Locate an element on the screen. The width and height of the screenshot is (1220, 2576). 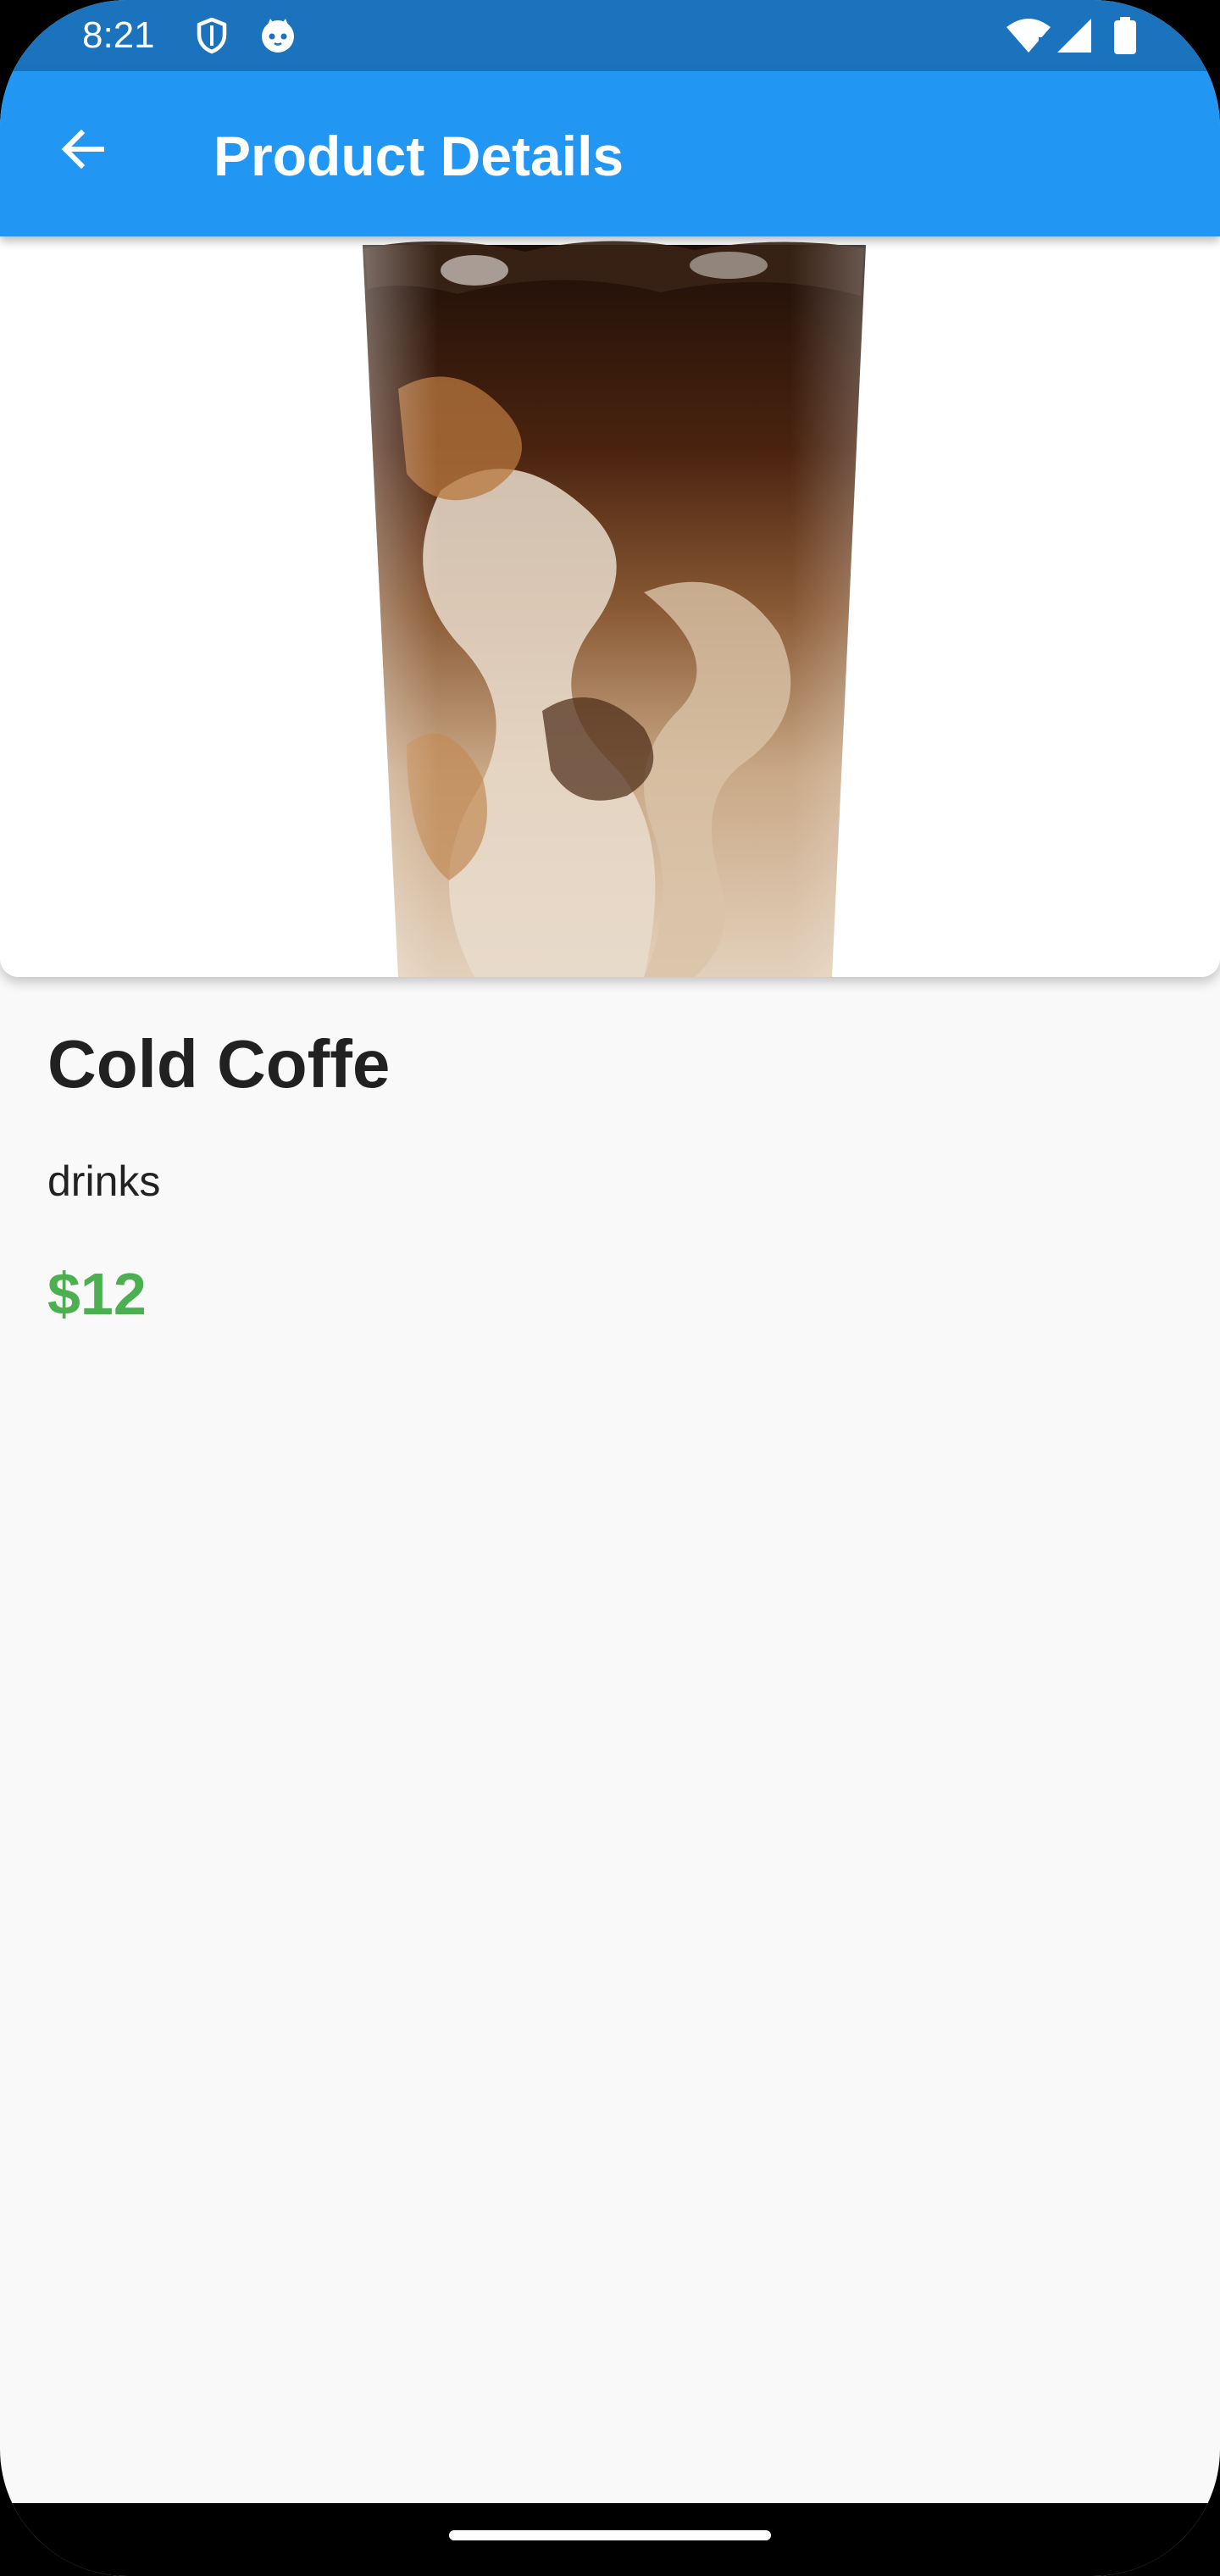
product-name: Cold Coffe is located at coordinates (219, 1064).